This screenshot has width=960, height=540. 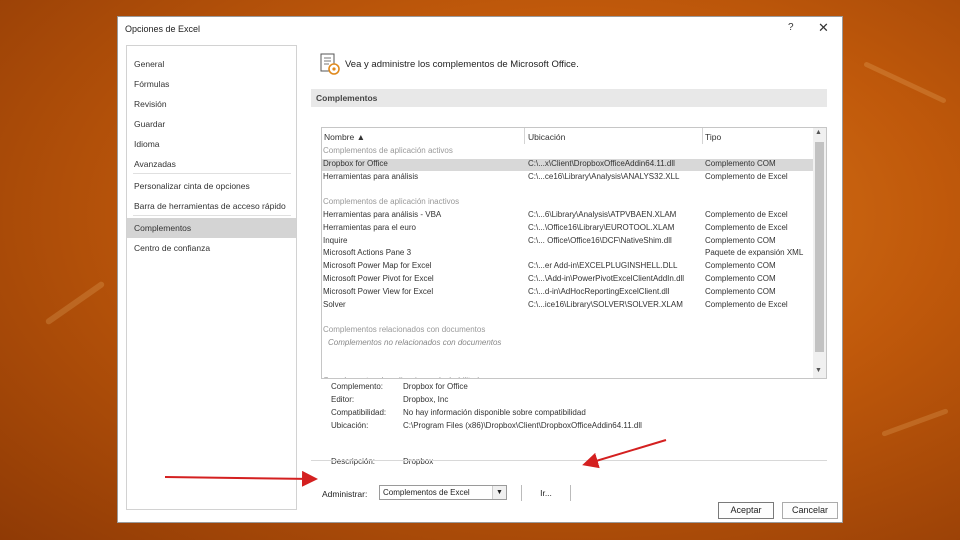 I want to click on divider, so click(x=569, y=460).